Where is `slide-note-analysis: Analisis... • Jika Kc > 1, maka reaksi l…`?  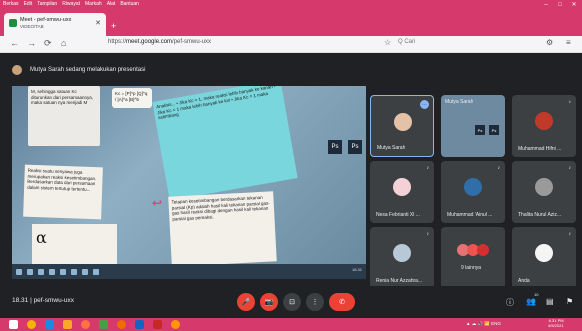 slide-note-analysis: Analisis... • Jika Kc > 1, maka reaksi l… is located at coordinates (225, 143).